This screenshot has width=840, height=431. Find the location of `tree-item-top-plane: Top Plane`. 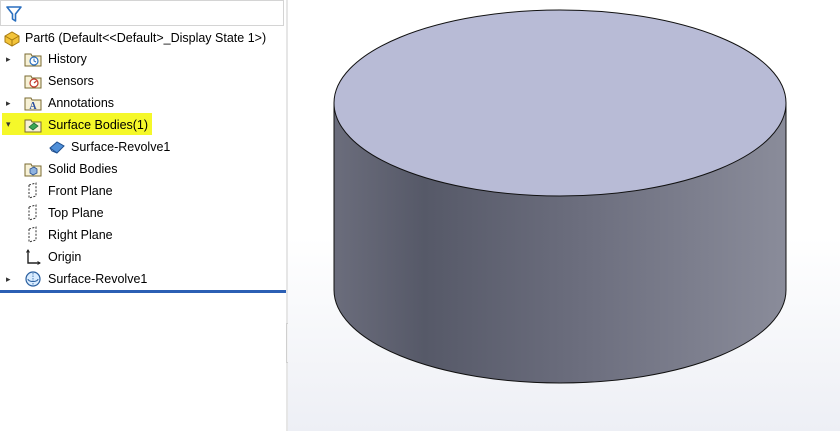

tree-item-top-plane: Top Plane is located at coordinates (142, 213).